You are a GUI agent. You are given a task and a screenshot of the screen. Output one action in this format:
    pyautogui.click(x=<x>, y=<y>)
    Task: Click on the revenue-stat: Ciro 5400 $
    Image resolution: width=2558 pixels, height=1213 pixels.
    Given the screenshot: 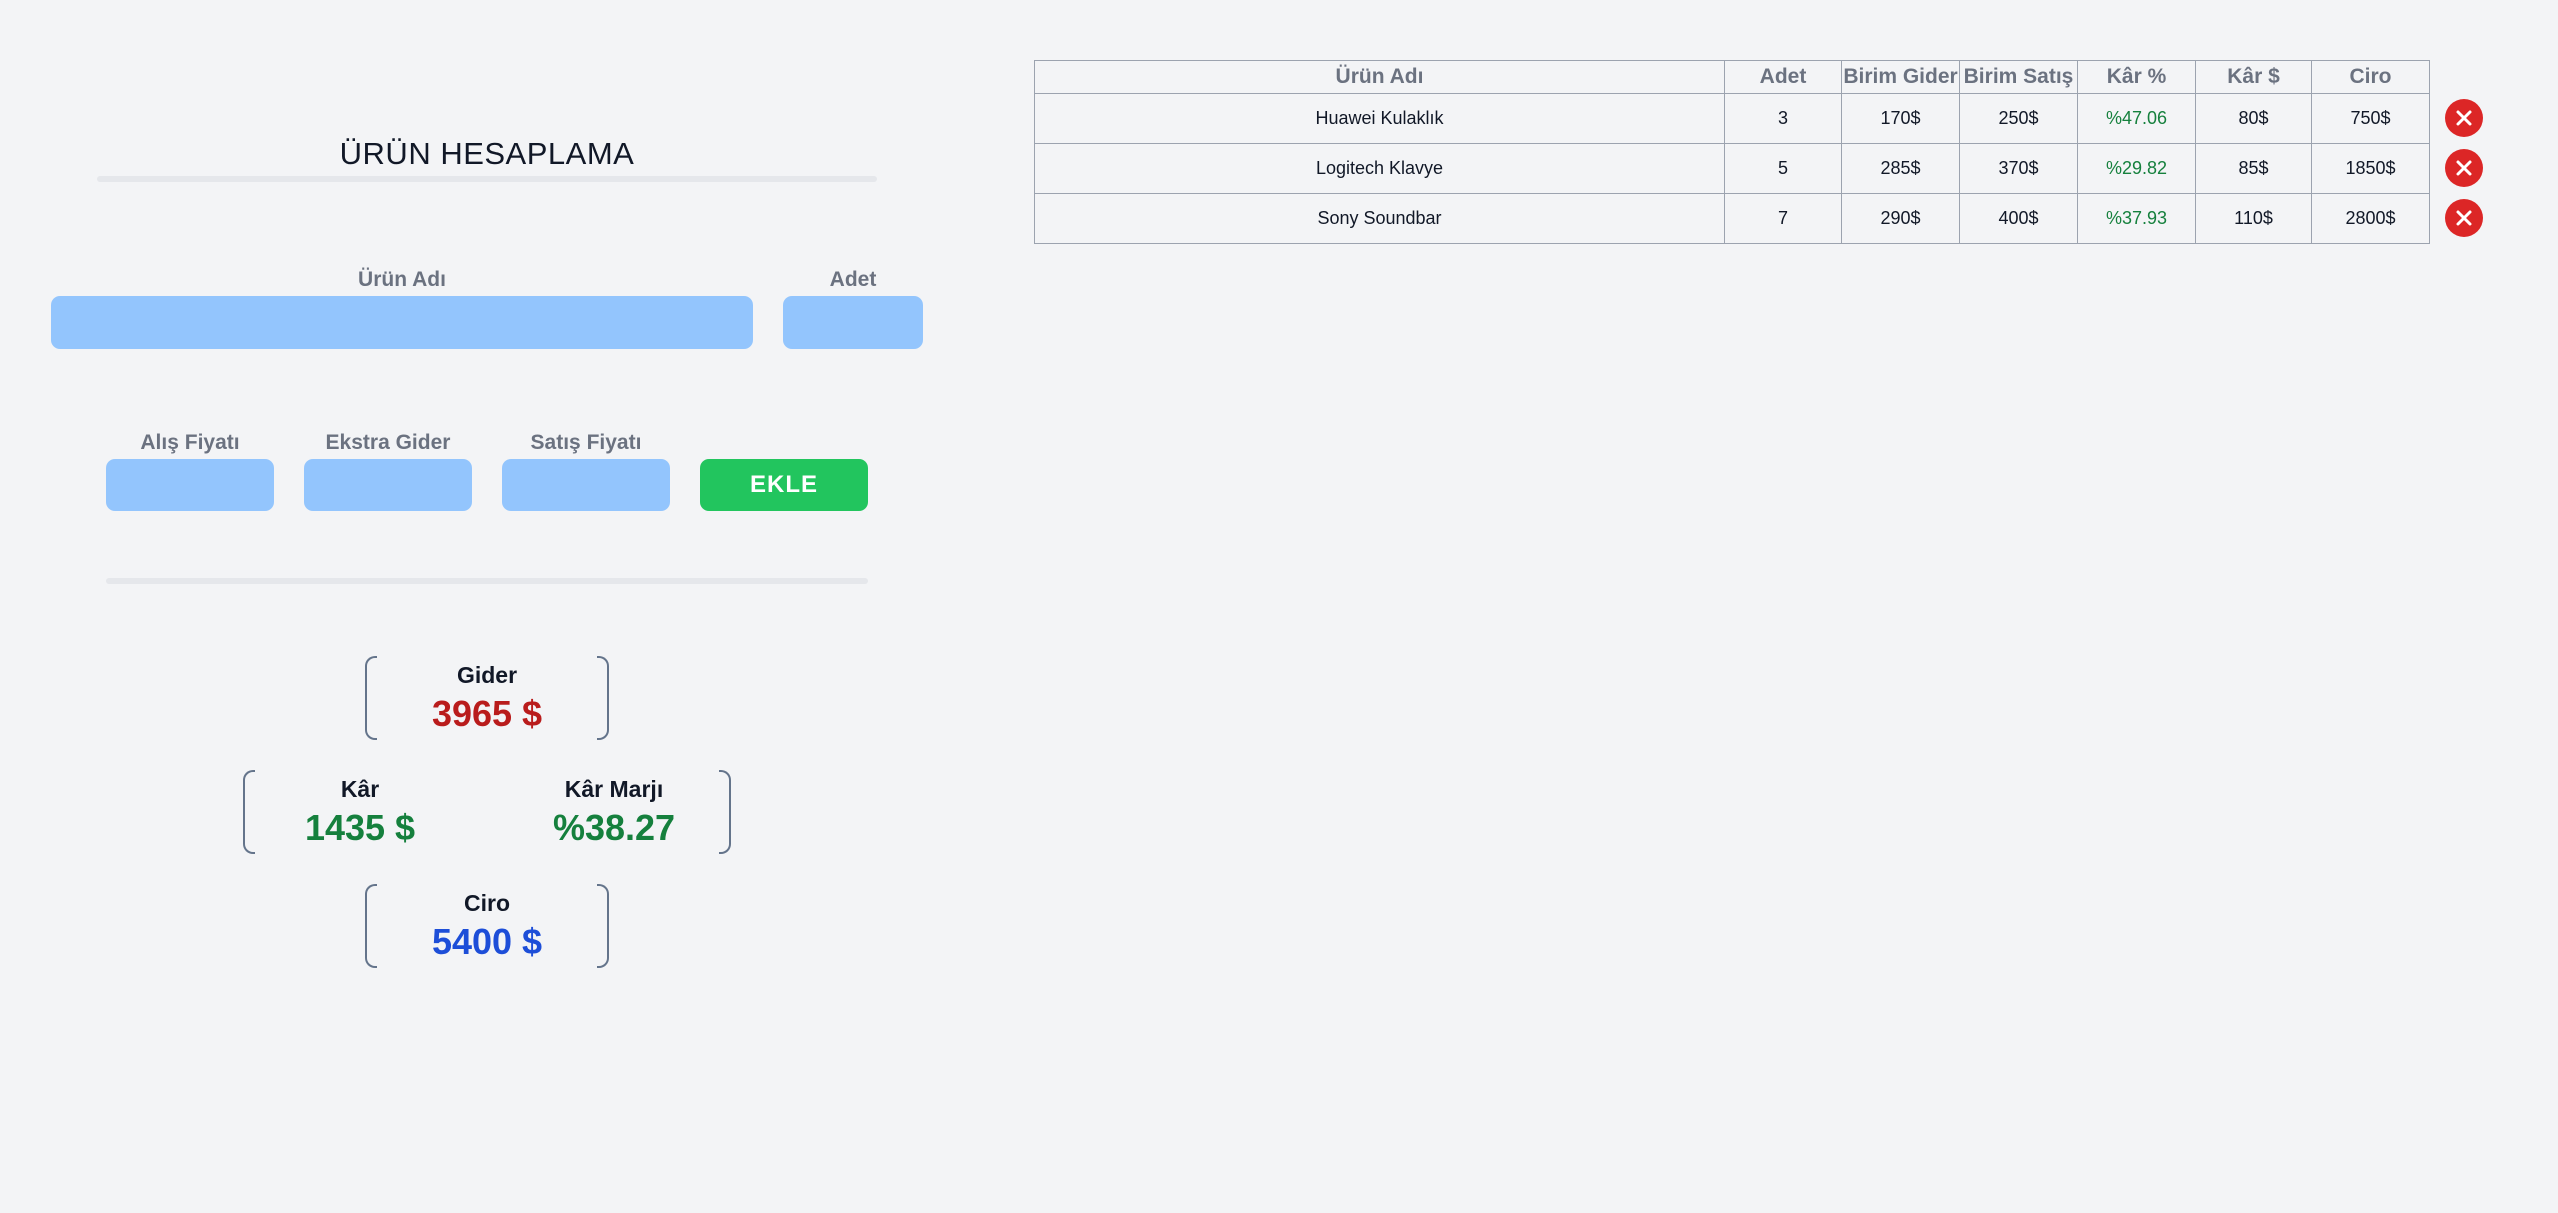 What is the action you would take?
    pyautogui.click(x=487, y=926)
    